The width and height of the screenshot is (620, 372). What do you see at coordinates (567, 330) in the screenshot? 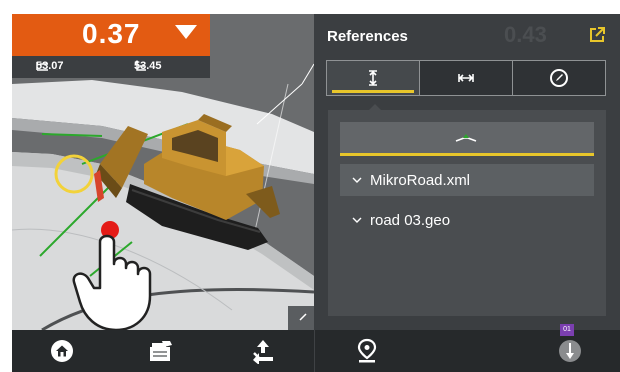
I see `tool-badge: 01` at bounding box center [567, 330].